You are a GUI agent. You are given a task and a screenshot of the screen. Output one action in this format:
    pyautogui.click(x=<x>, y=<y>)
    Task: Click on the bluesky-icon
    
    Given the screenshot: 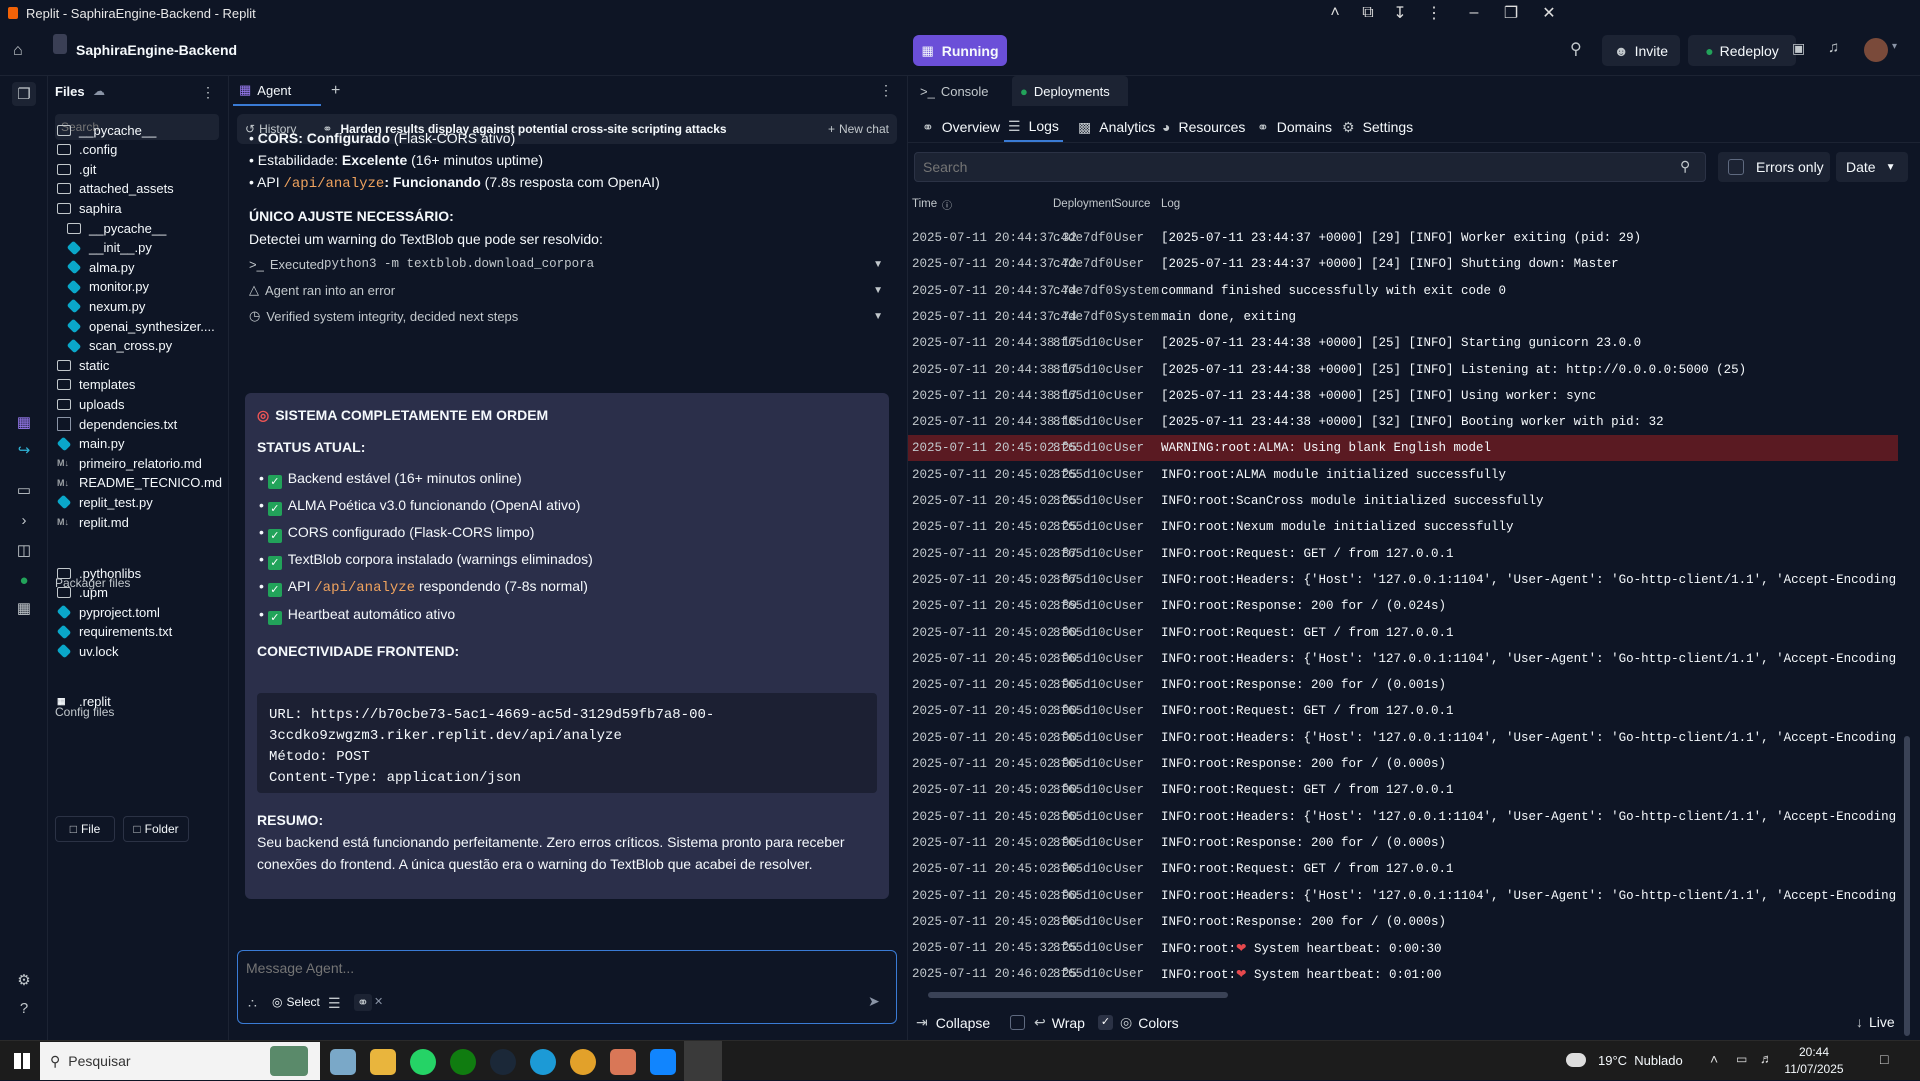 What is the action you would take?
    pyautogui.click(x=663, y=1062)
    